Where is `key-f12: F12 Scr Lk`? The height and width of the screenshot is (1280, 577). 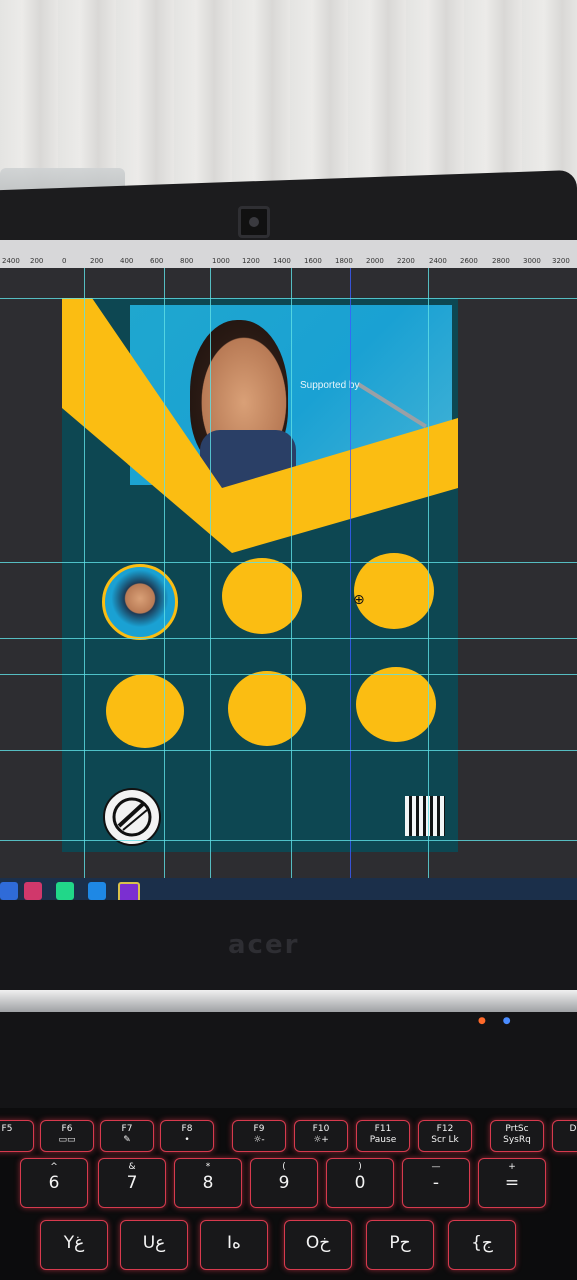 key-f12: F12 Scr Lk is located at coordinates (445, 1136).